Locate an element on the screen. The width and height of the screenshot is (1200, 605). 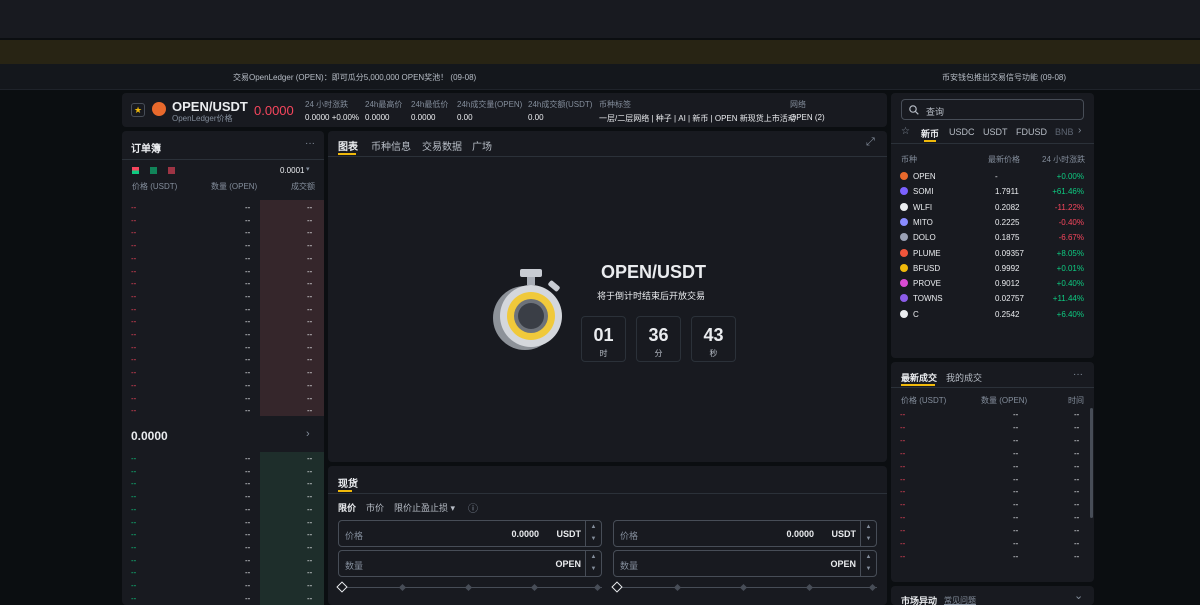
sell-price-stepper: ▲ ▼ is located at coordinates (868, 533).